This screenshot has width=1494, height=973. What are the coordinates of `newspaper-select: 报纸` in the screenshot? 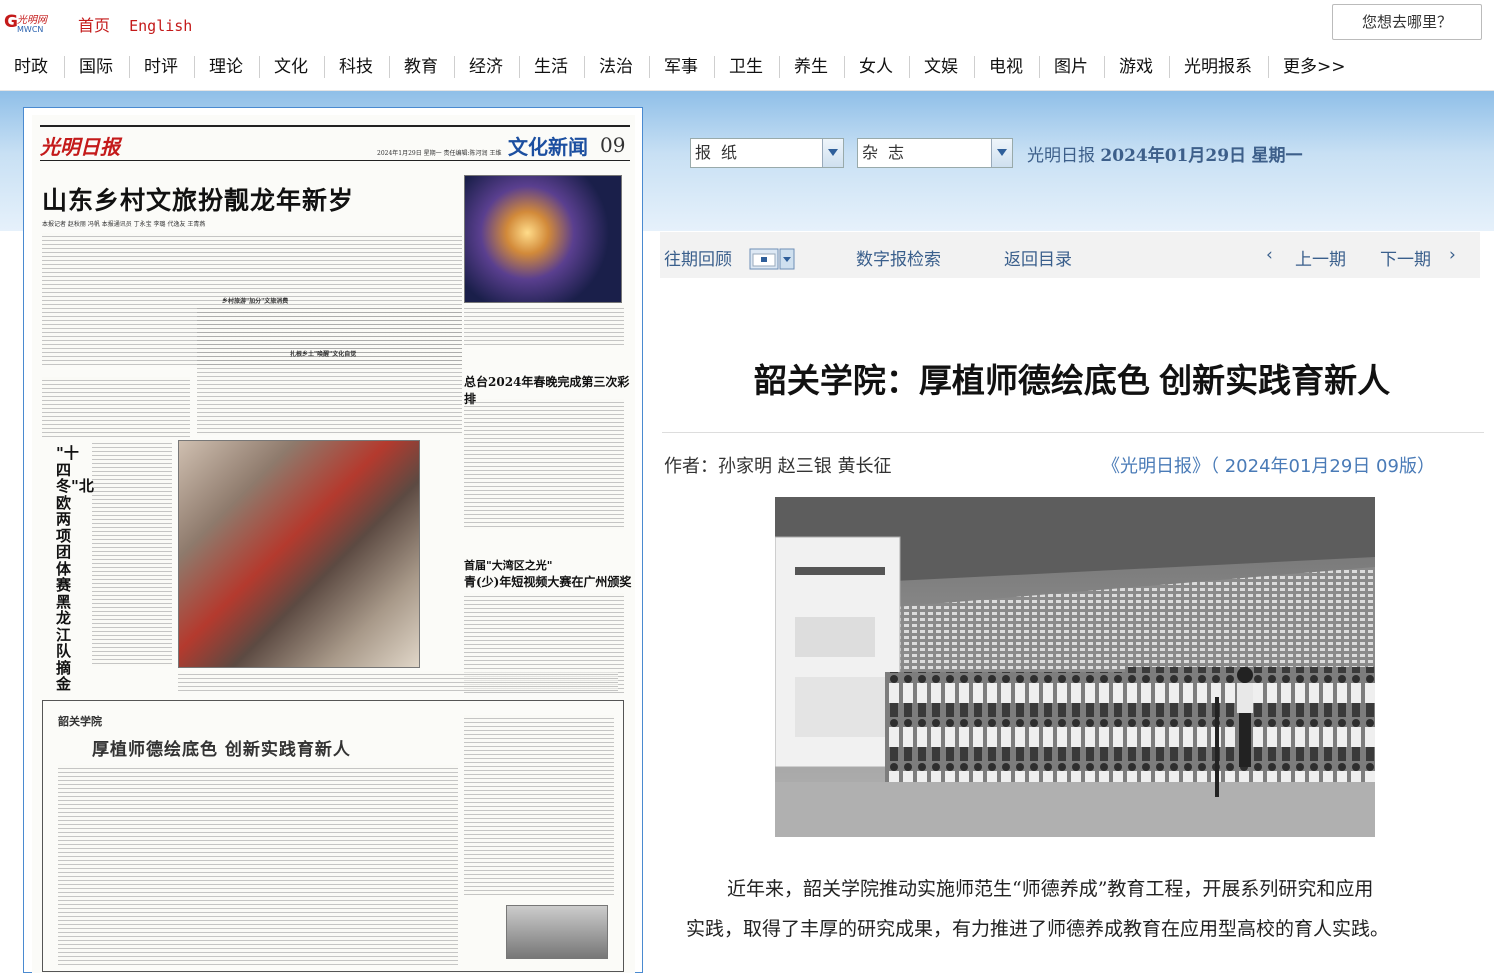 It's located at (767, 153).